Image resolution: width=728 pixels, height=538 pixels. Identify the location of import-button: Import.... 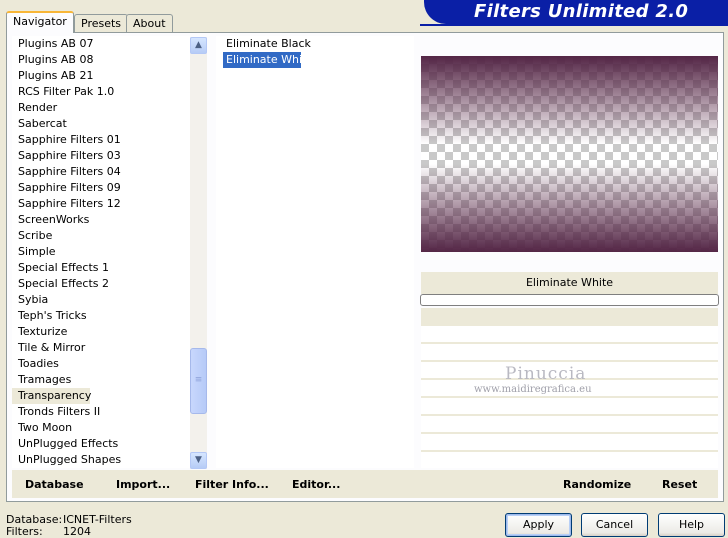
(143, 484).